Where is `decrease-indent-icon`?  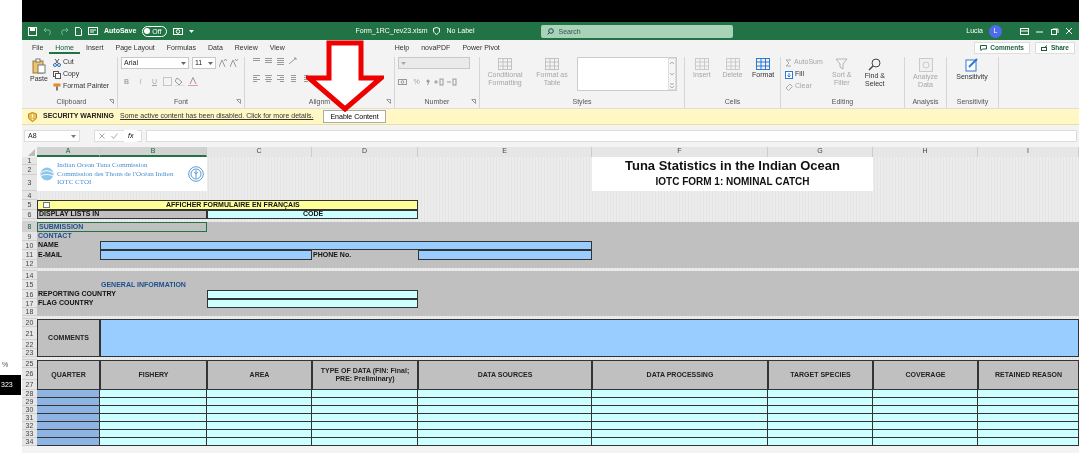
decrease-indent-icon is located at coordinates (292, 78).